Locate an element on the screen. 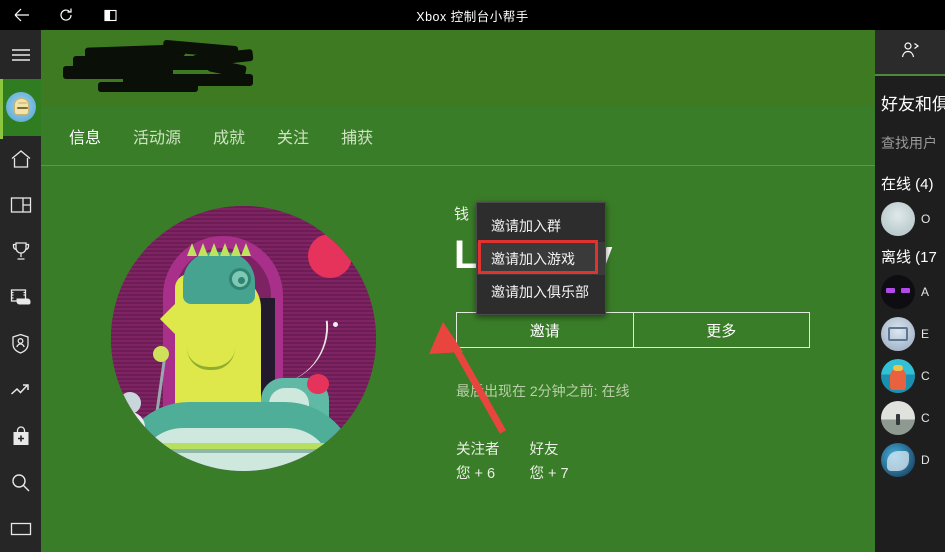 The width and height of the screenshot is (945, 552). sidebar-item-captures is located at coordinates (20, 297).